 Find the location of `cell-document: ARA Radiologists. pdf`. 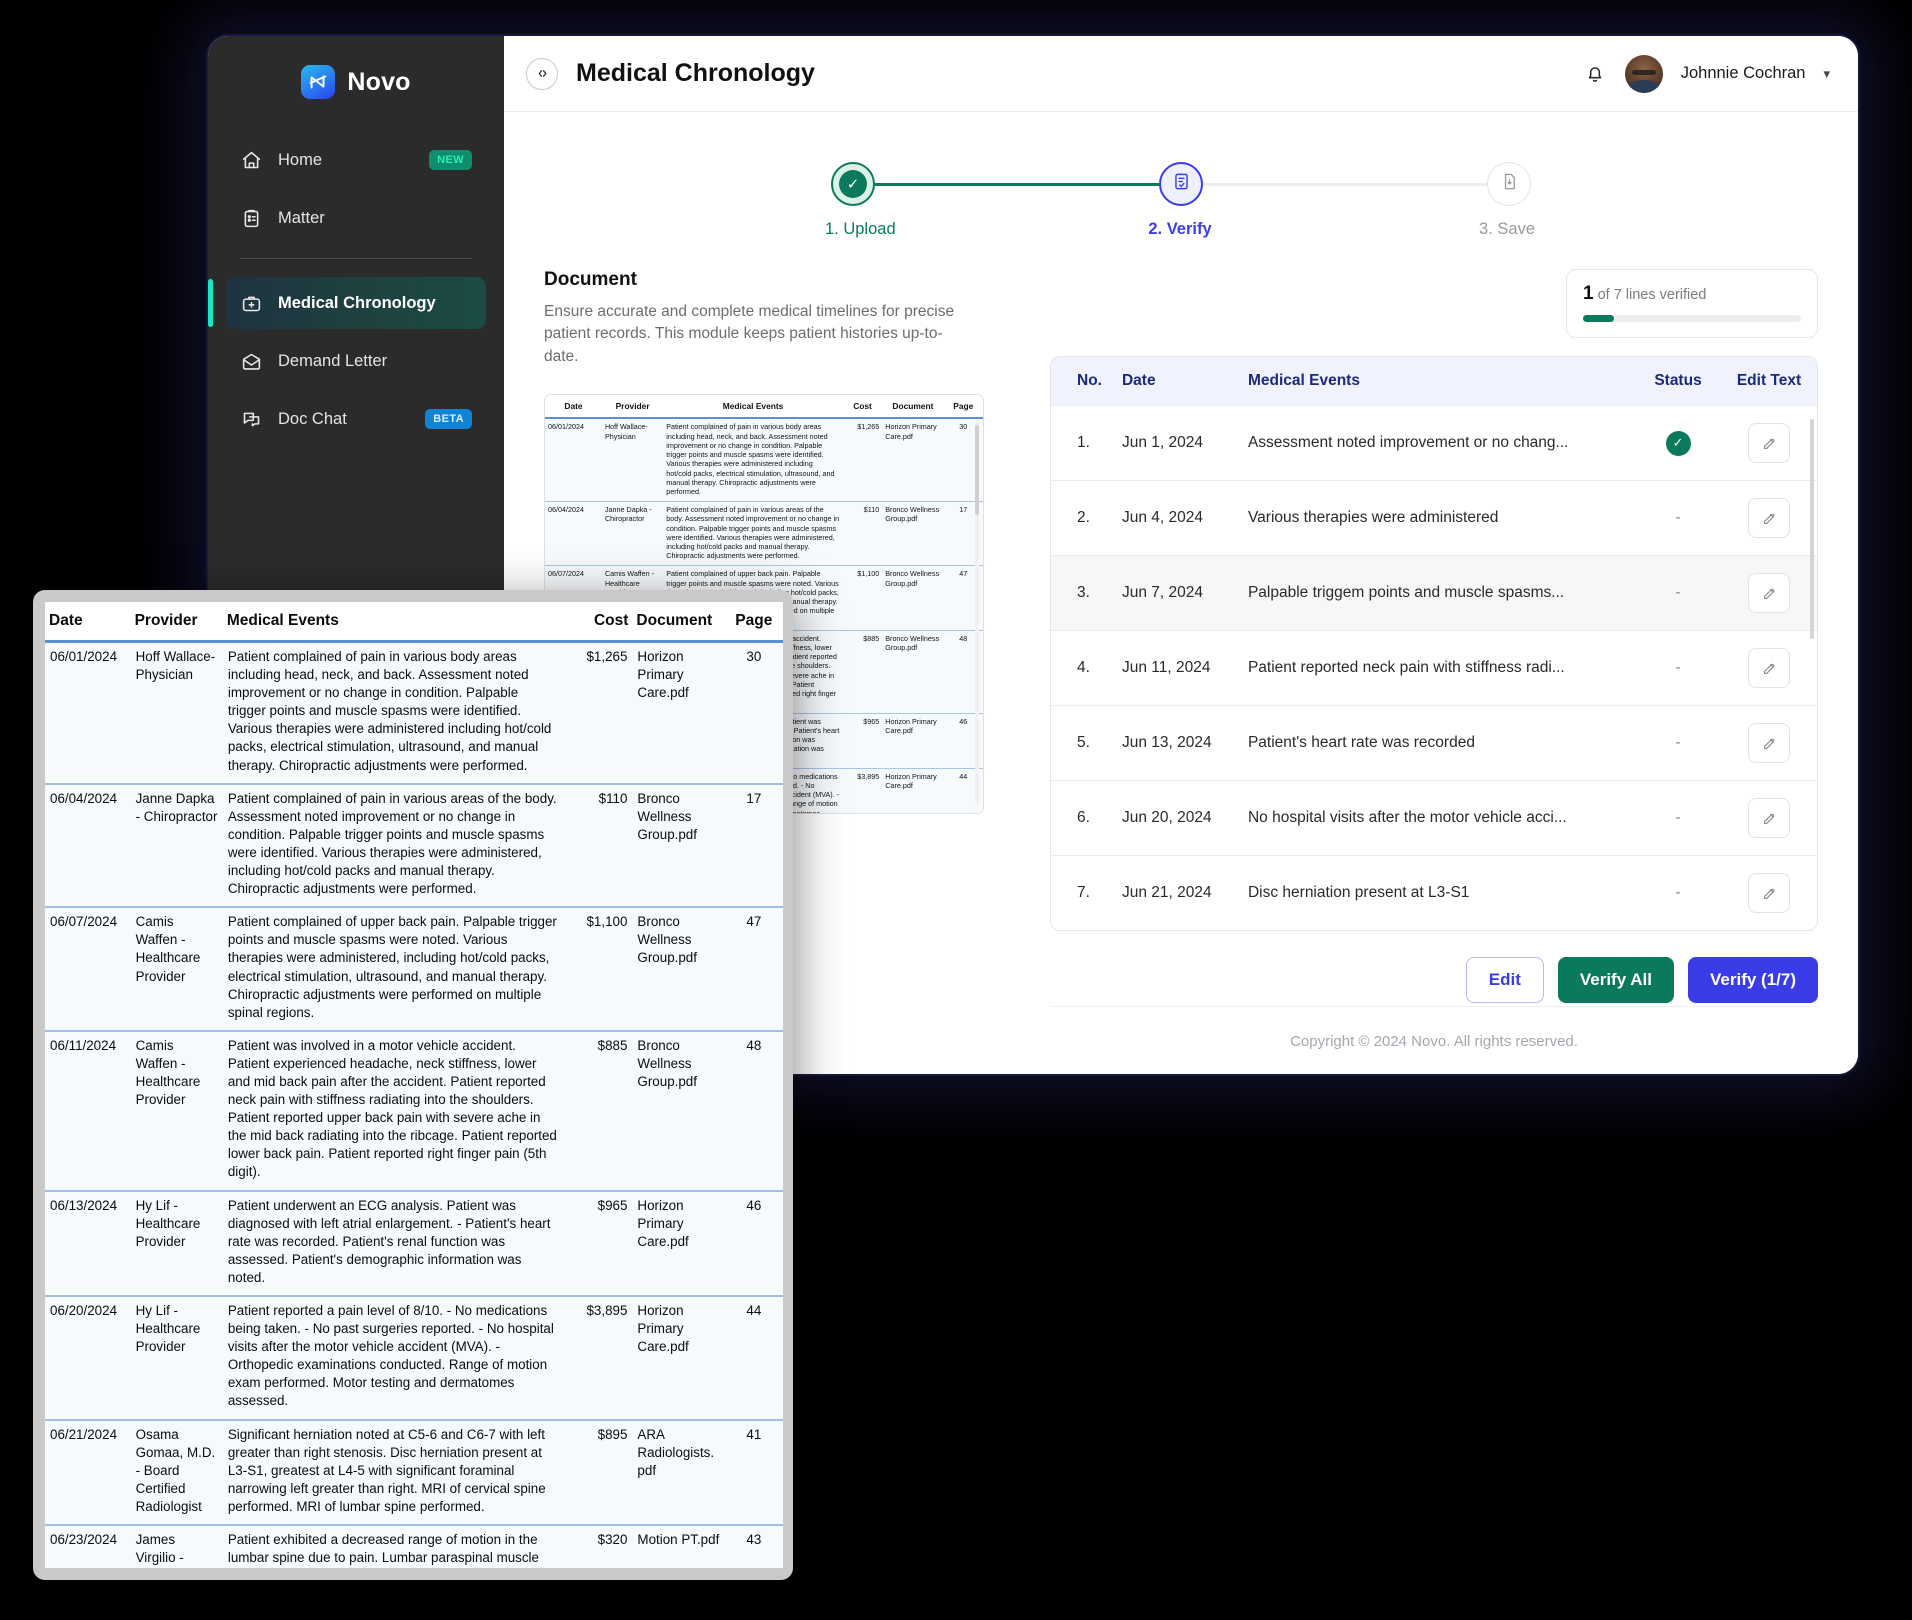

cell-document: ARA Radiologists. pdf is located at coordinates (678, 1473).